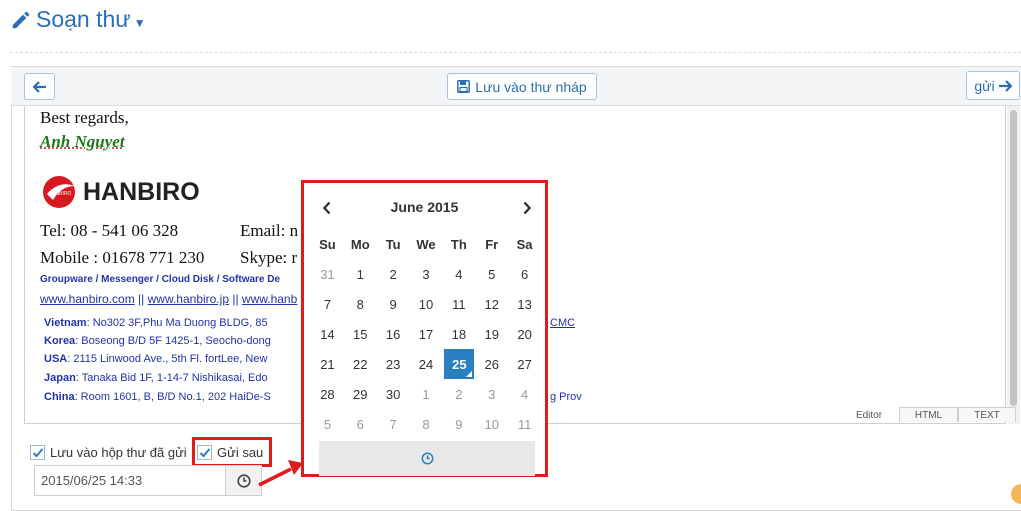 The image size is (1021, 511). Describe the element at coordinates (82, 141) in the screenshot. I see `signature-name: Anh Nguyet` at that location.